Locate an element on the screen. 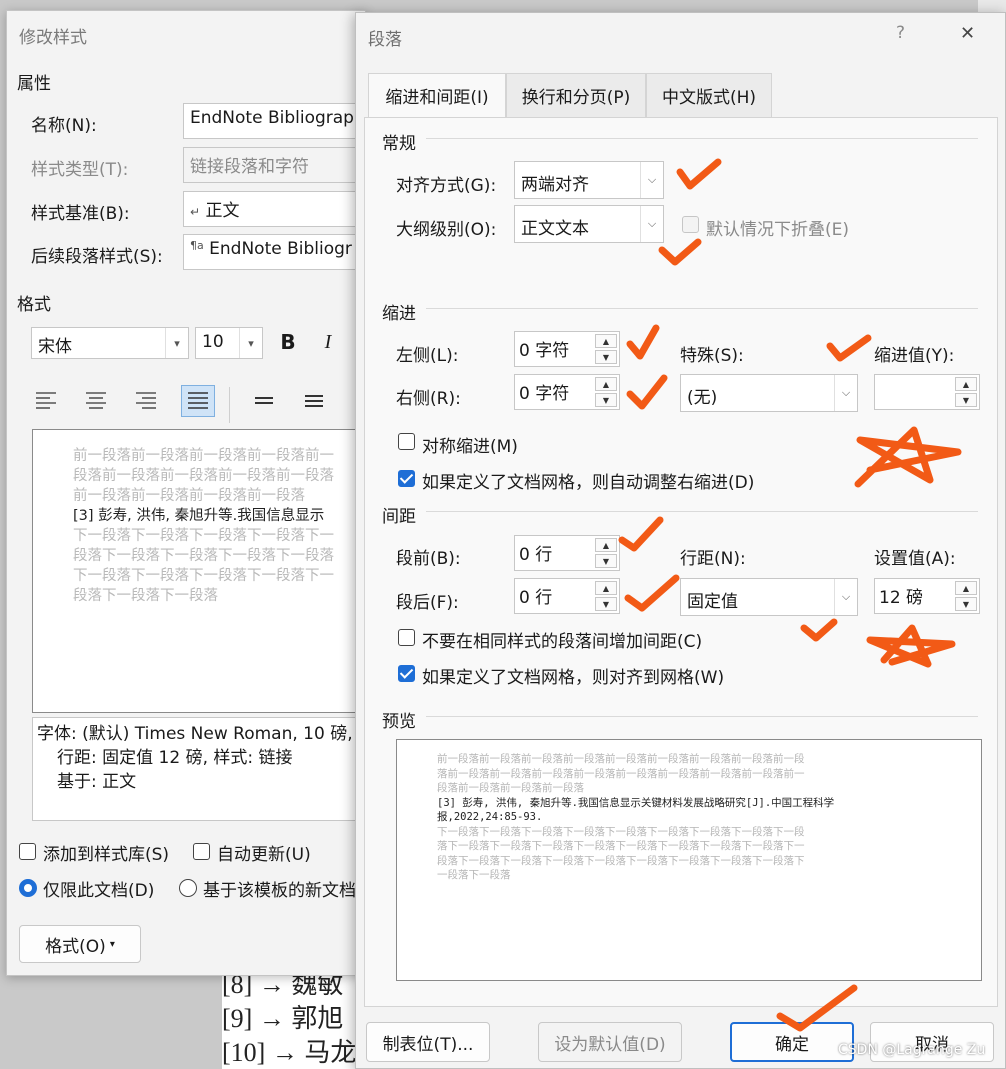  chevron-down-icon: ▾ is located at coordinates (250, 343).